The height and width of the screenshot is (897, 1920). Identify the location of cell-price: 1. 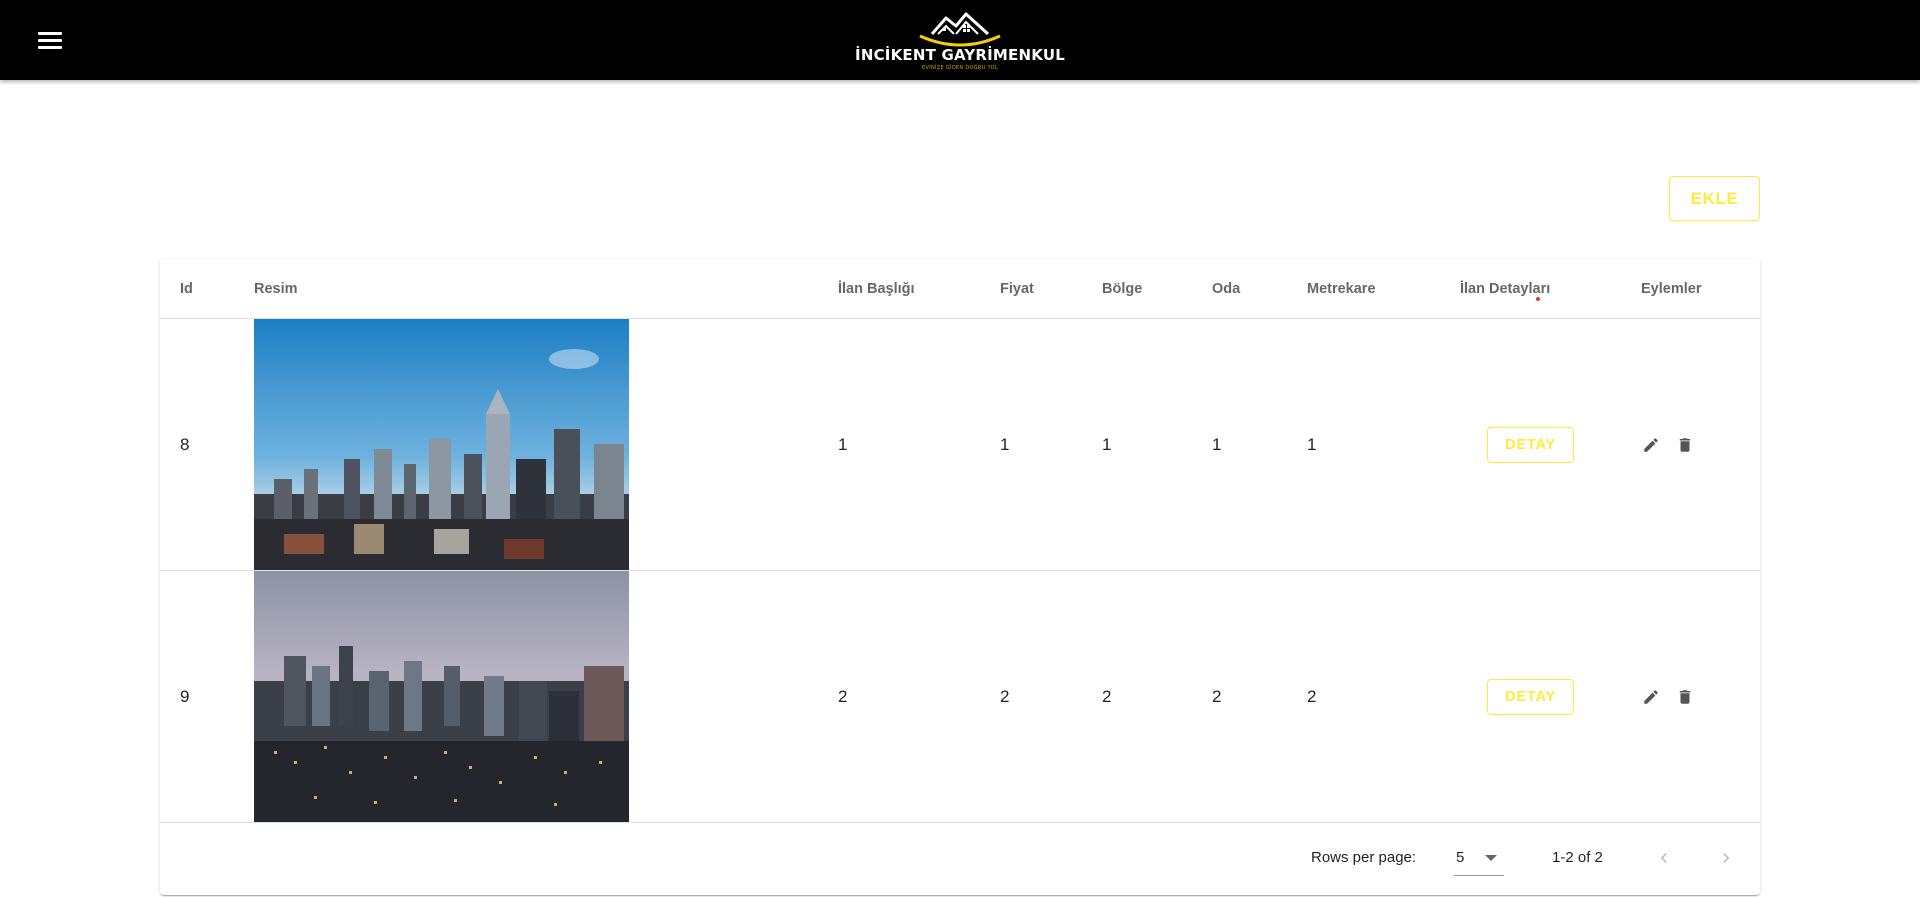
(1005, 444).